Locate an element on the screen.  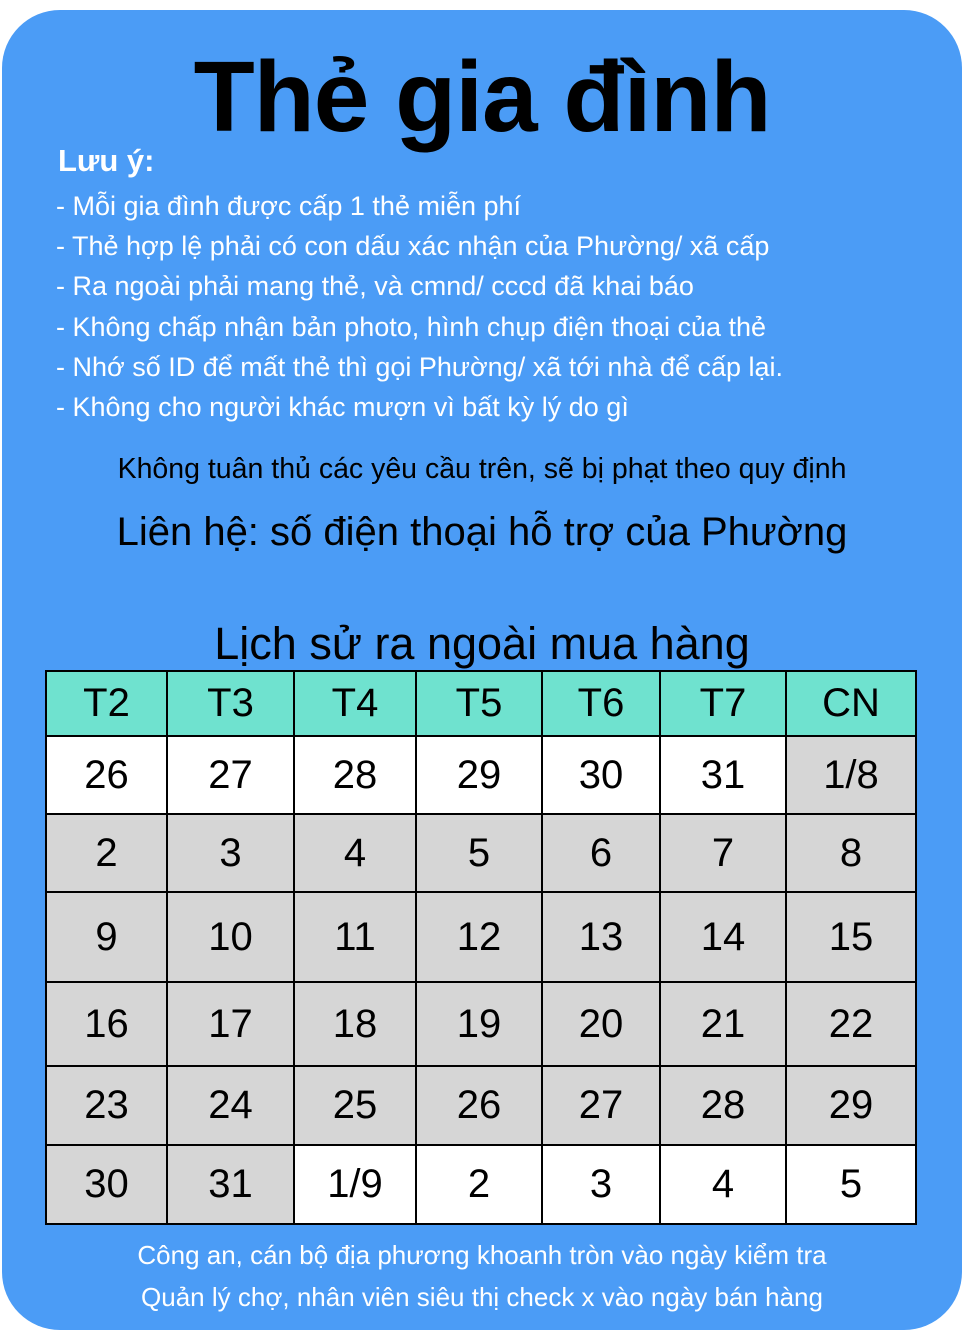
notes-heading: Lưu ý: is located at coordinates (106, 160).